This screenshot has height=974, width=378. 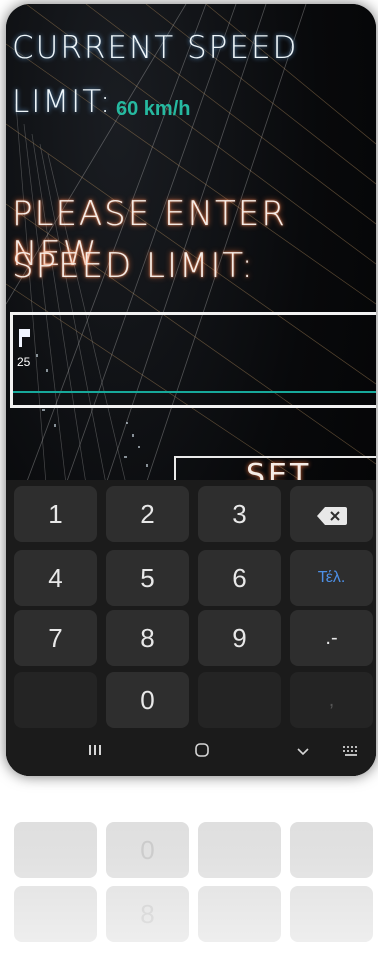 What do you see at coordinates (331, 638) in the screenshot?
I see `symbol-key: .-` at bounding box center [331, 638].